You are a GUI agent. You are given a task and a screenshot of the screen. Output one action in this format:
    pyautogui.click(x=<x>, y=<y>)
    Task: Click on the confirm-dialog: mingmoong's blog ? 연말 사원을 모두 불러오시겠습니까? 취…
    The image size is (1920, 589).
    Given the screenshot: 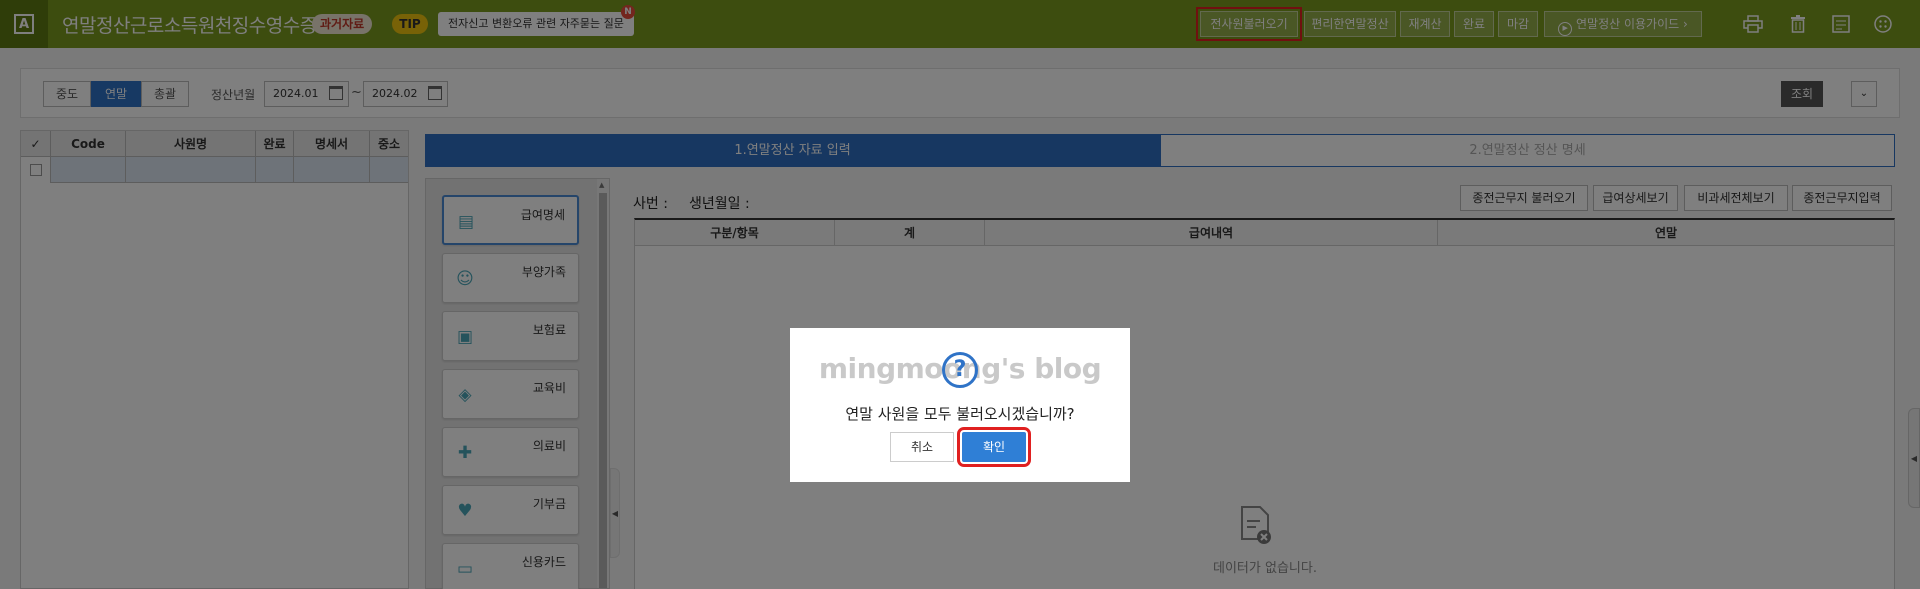 What is the action you would take?
    pyautogui.click(x=960, y=405)
    